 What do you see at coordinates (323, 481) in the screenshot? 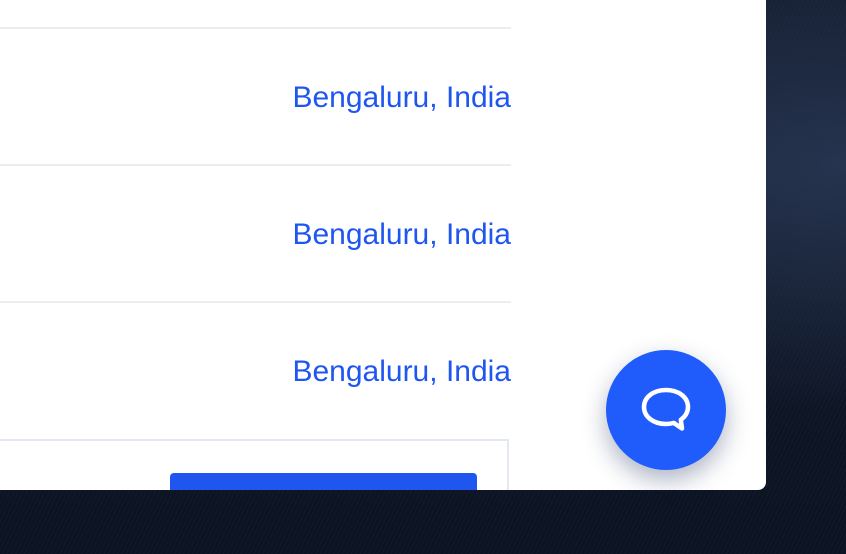
I see `primary-action-button` at bounding box center [323, 481].